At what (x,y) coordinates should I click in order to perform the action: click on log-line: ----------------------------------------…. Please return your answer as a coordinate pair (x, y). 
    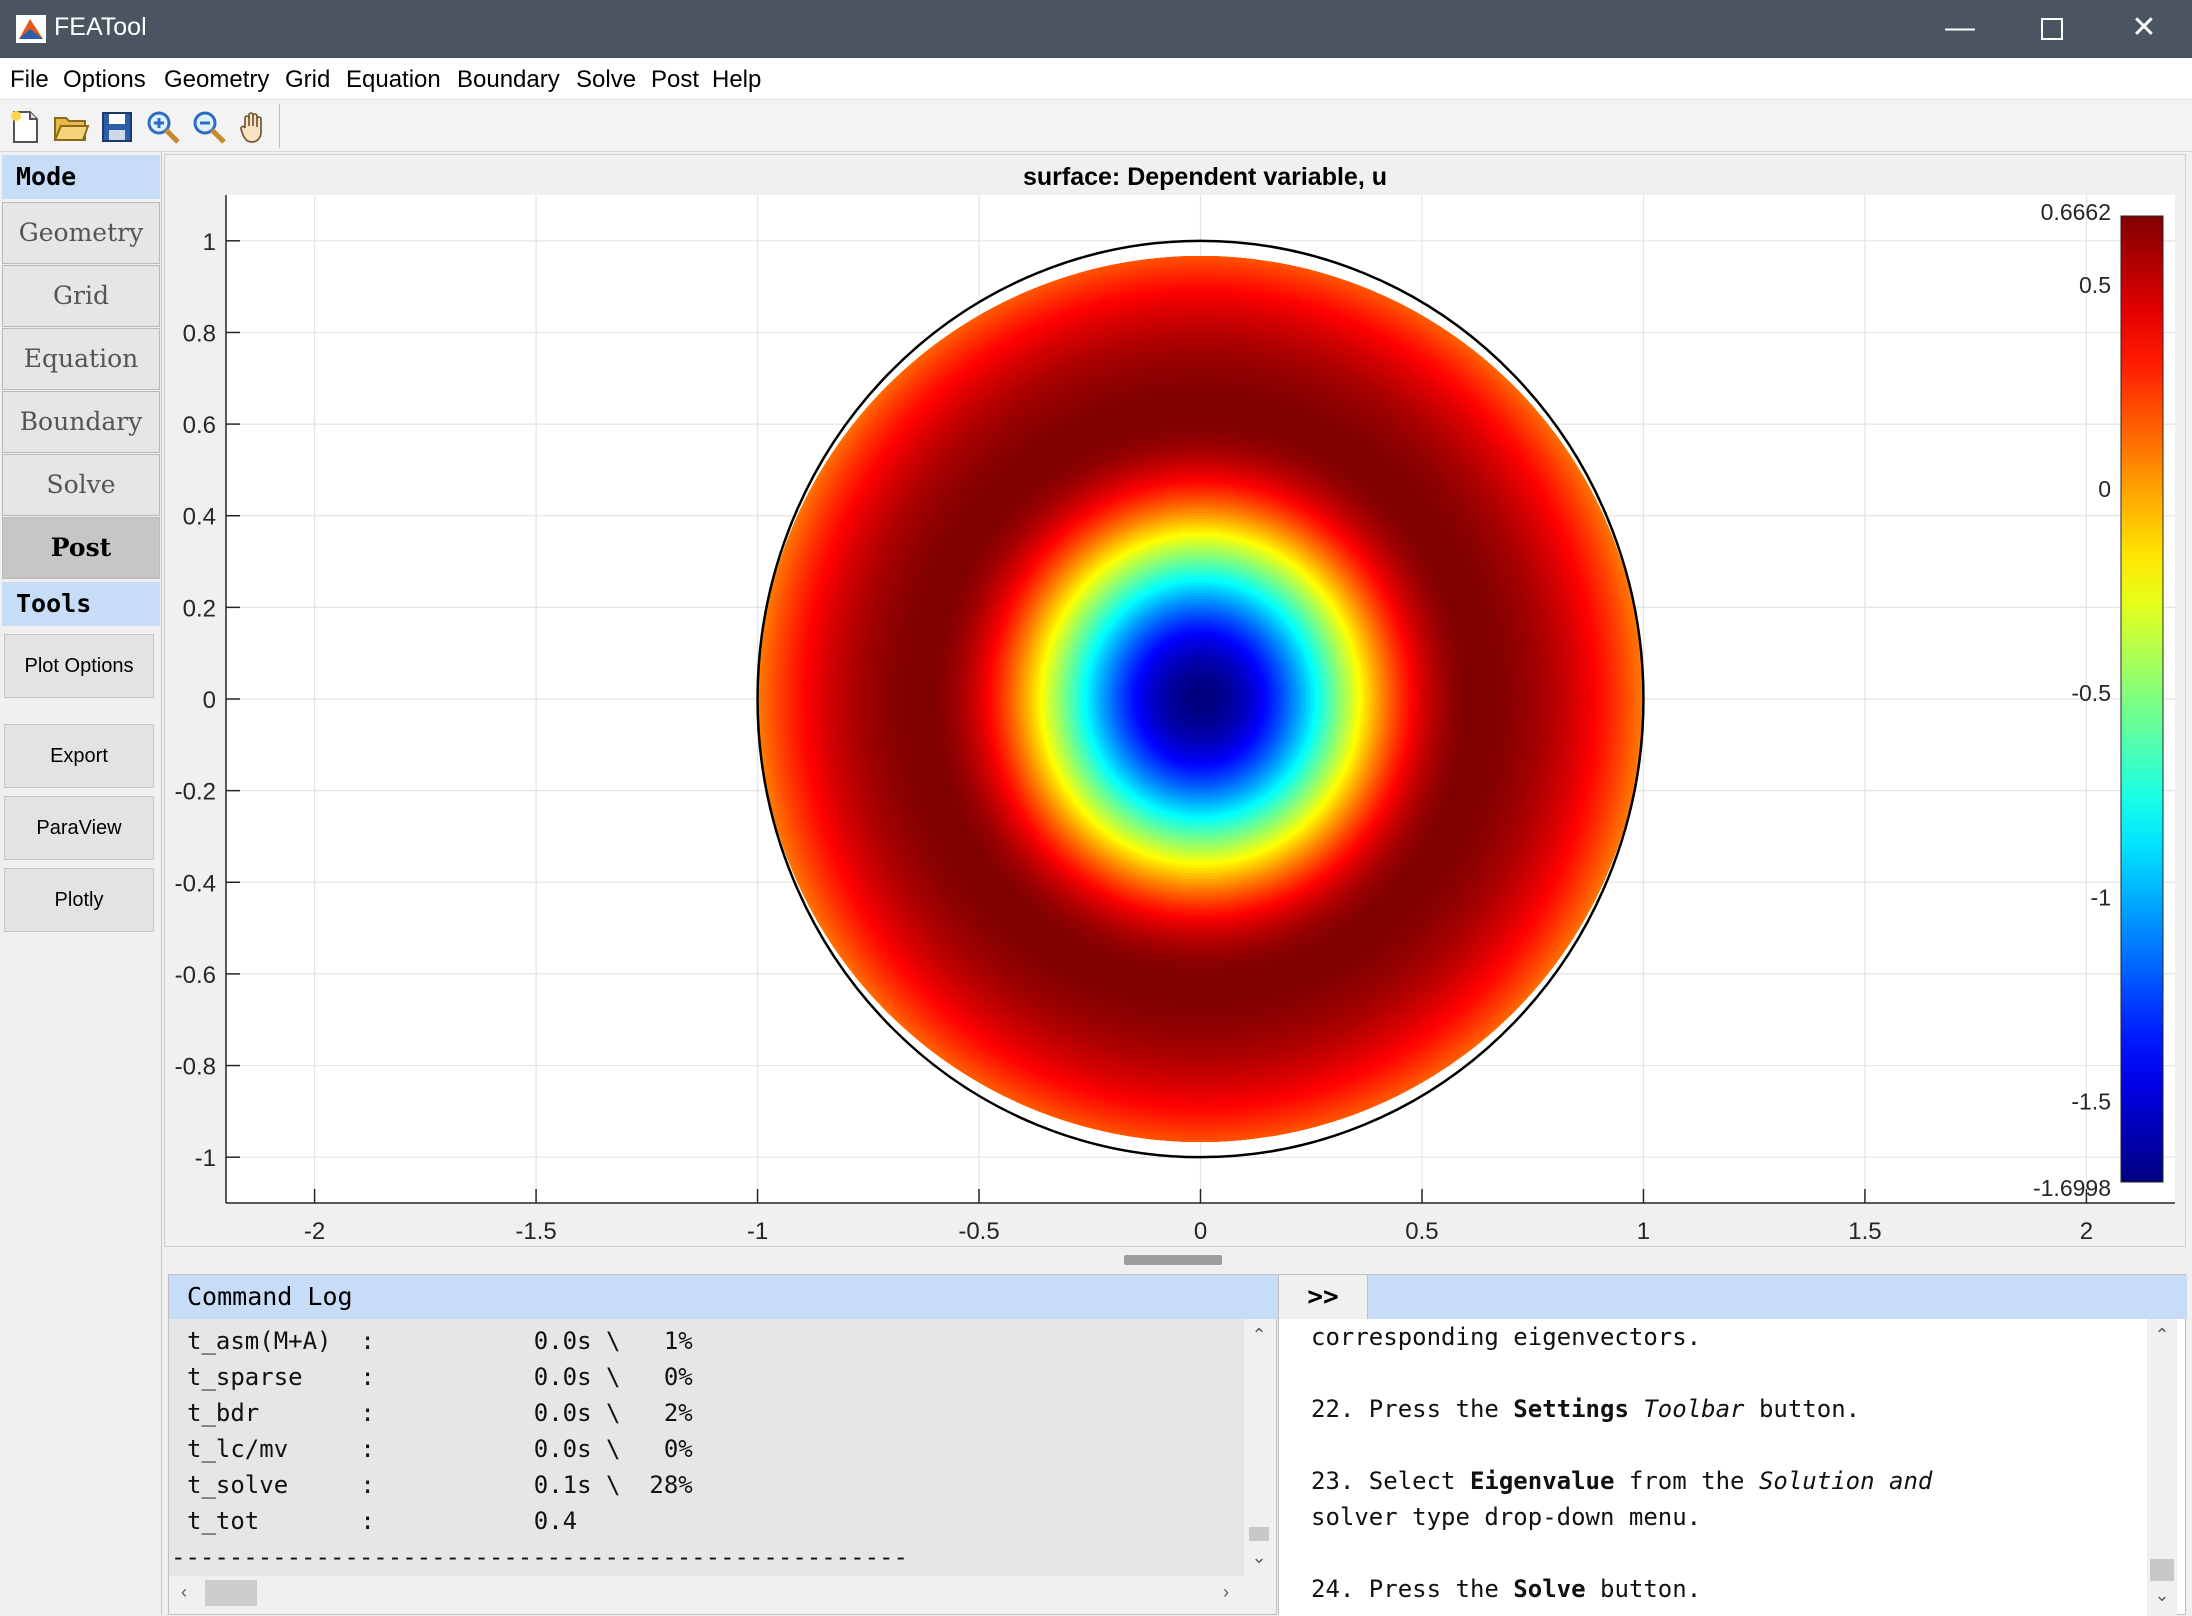
    Looking at the image, I should click on (539, 1557).